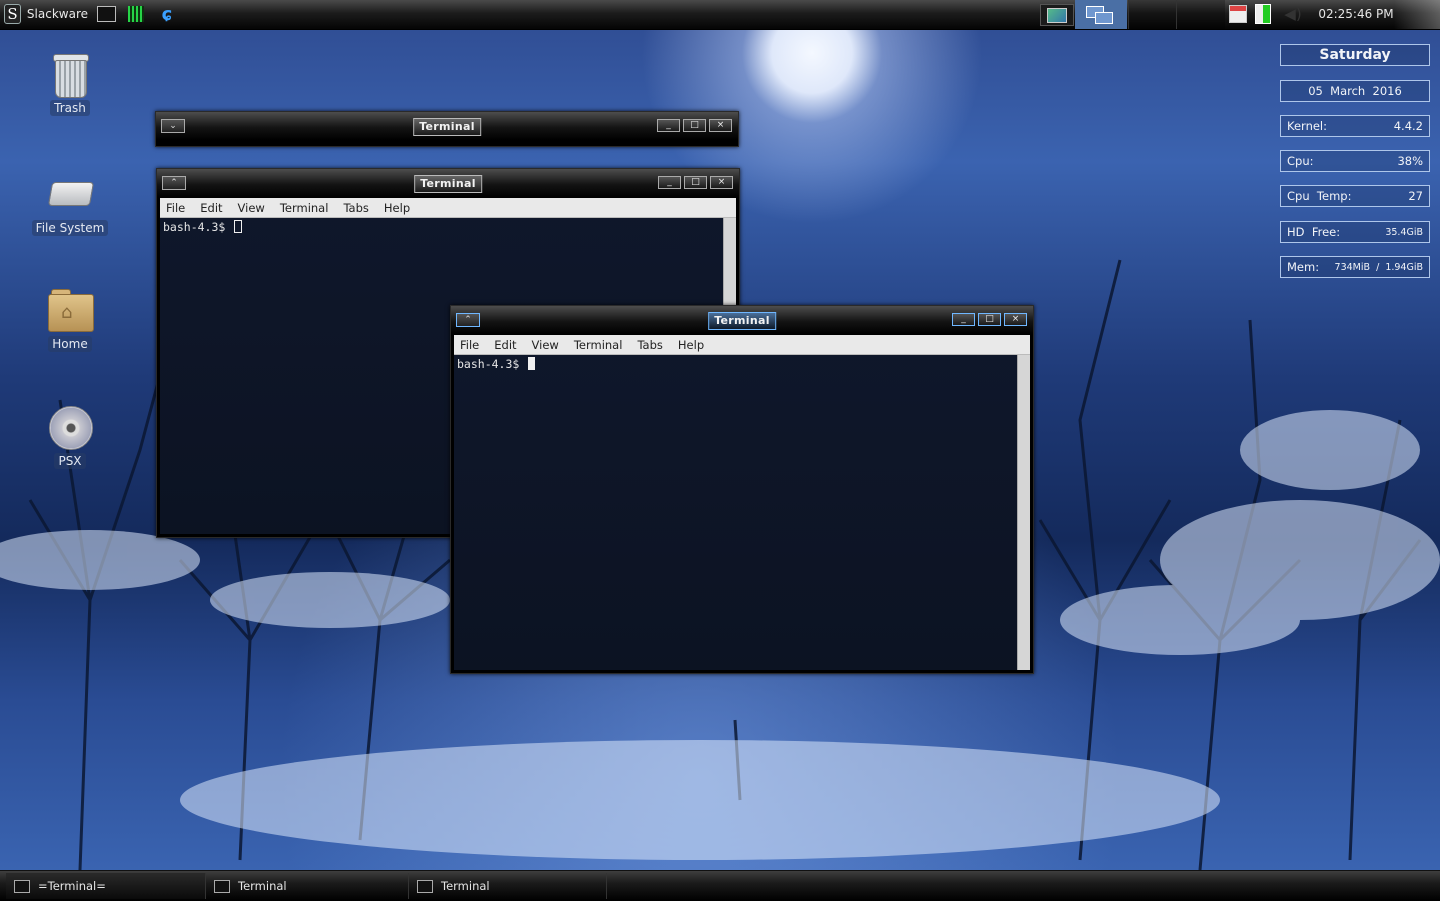 This screenshot has width=1440, height=901. I want to click on desktop-icon-file-system: File System, so click(70, 204).